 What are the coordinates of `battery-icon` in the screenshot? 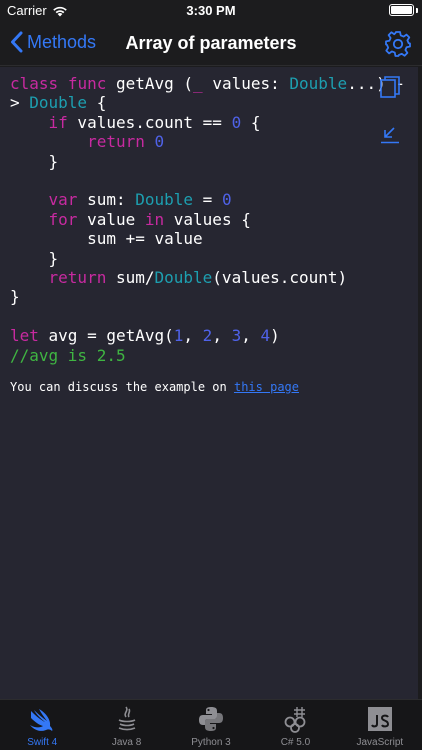 It's located at (401, 10).